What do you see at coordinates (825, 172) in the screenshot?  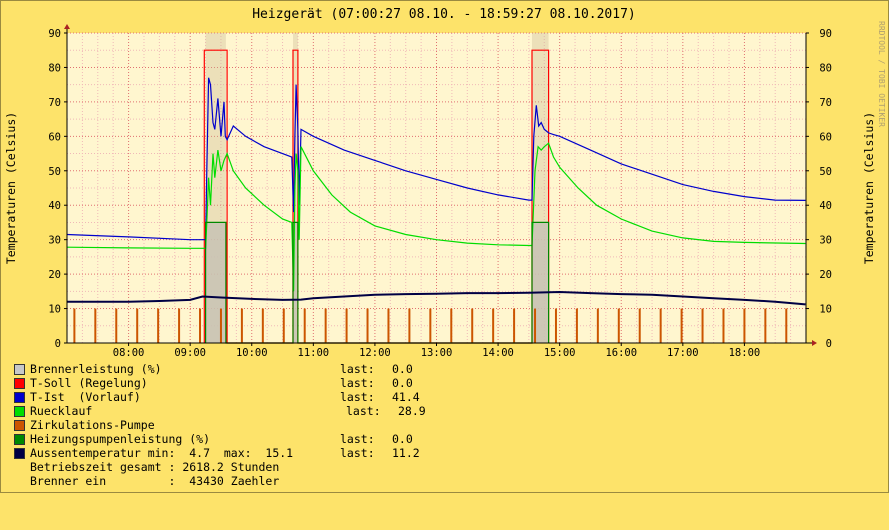 I see `y-tick-label-right: 50` at bounding box center [825, 172].